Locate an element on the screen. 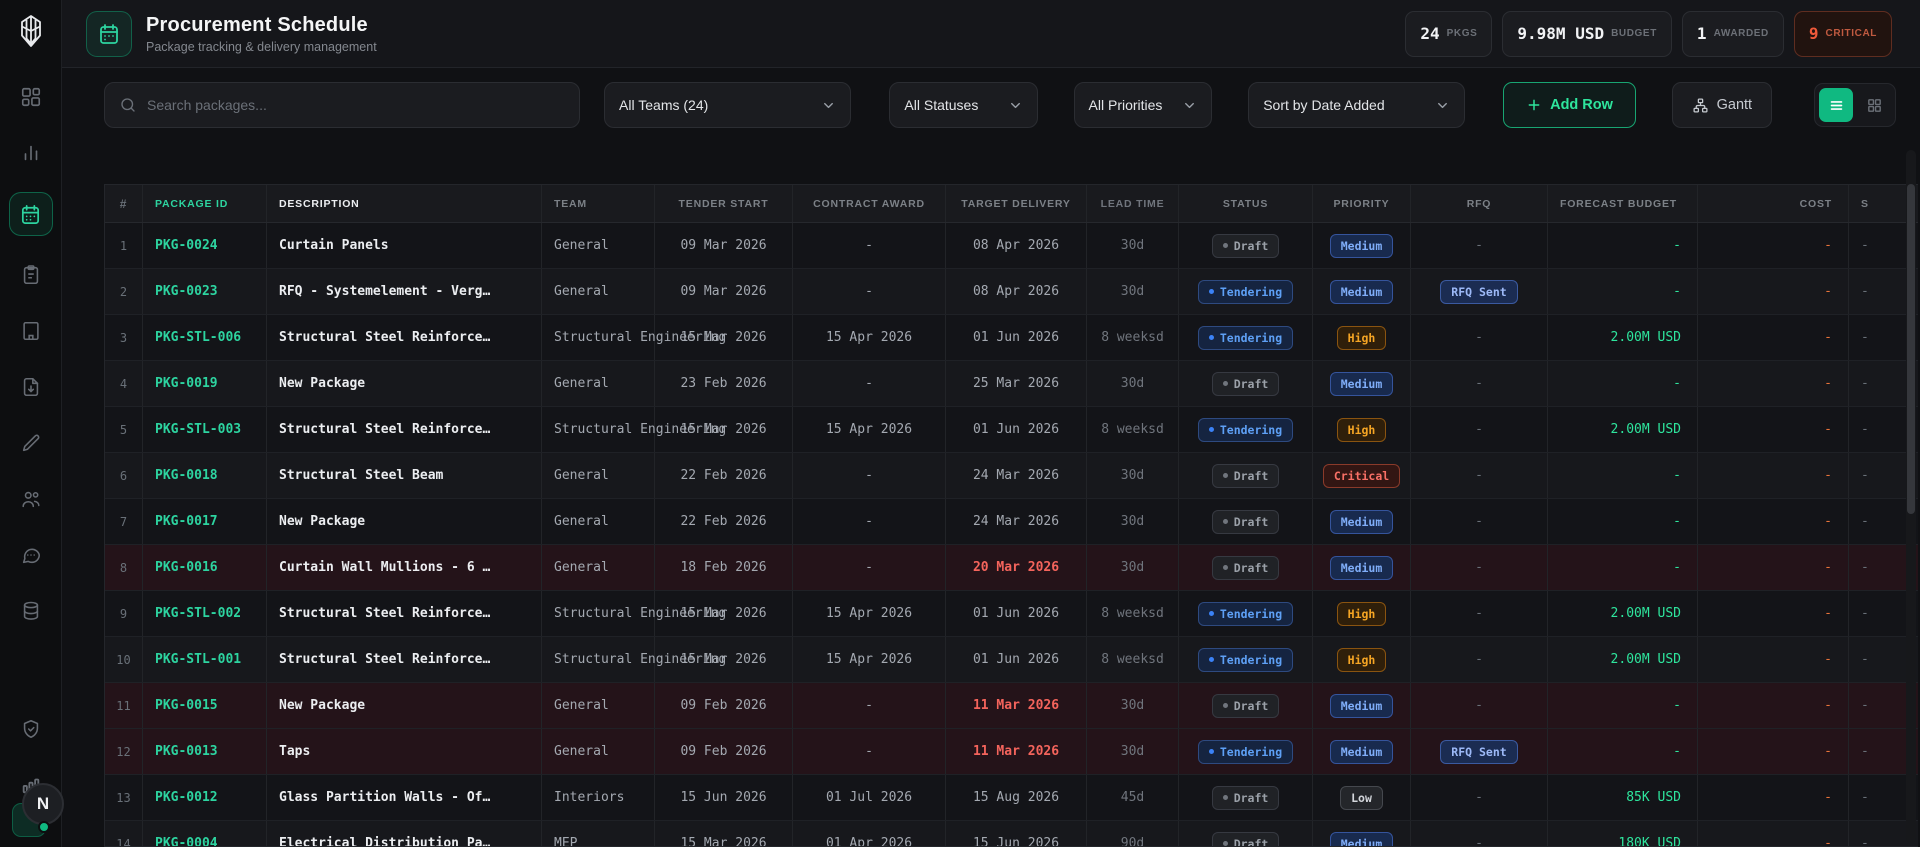 The image size is (1920, 847). status-filter-dropdown: All Statuses is located at coordinates (963, 105).